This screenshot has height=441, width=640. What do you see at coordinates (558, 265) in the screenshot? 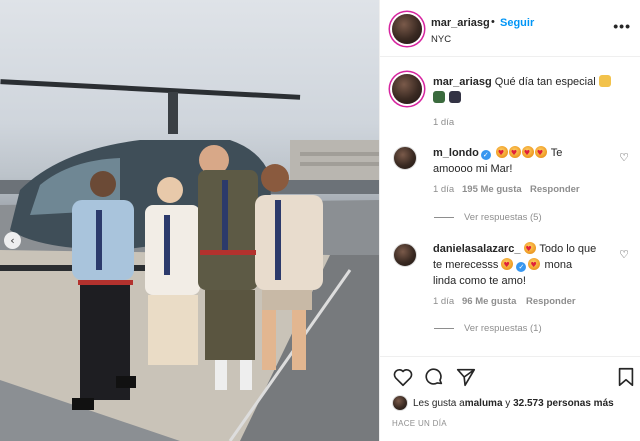
I see `comment-body-line3: mona` at bounding box center [558, 265].